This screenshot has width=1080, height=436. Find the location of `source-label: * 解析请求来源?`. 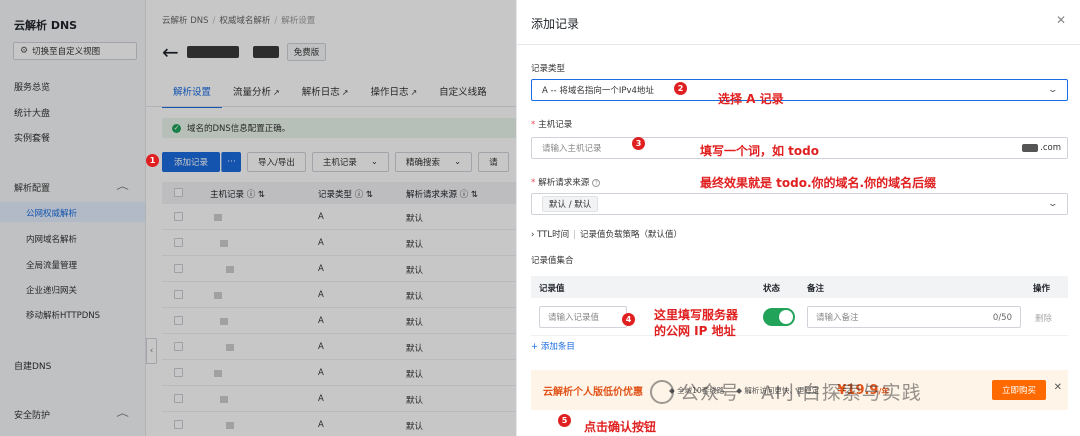

source-label: * 解析请求来源? is located at coordinates (566, 182).